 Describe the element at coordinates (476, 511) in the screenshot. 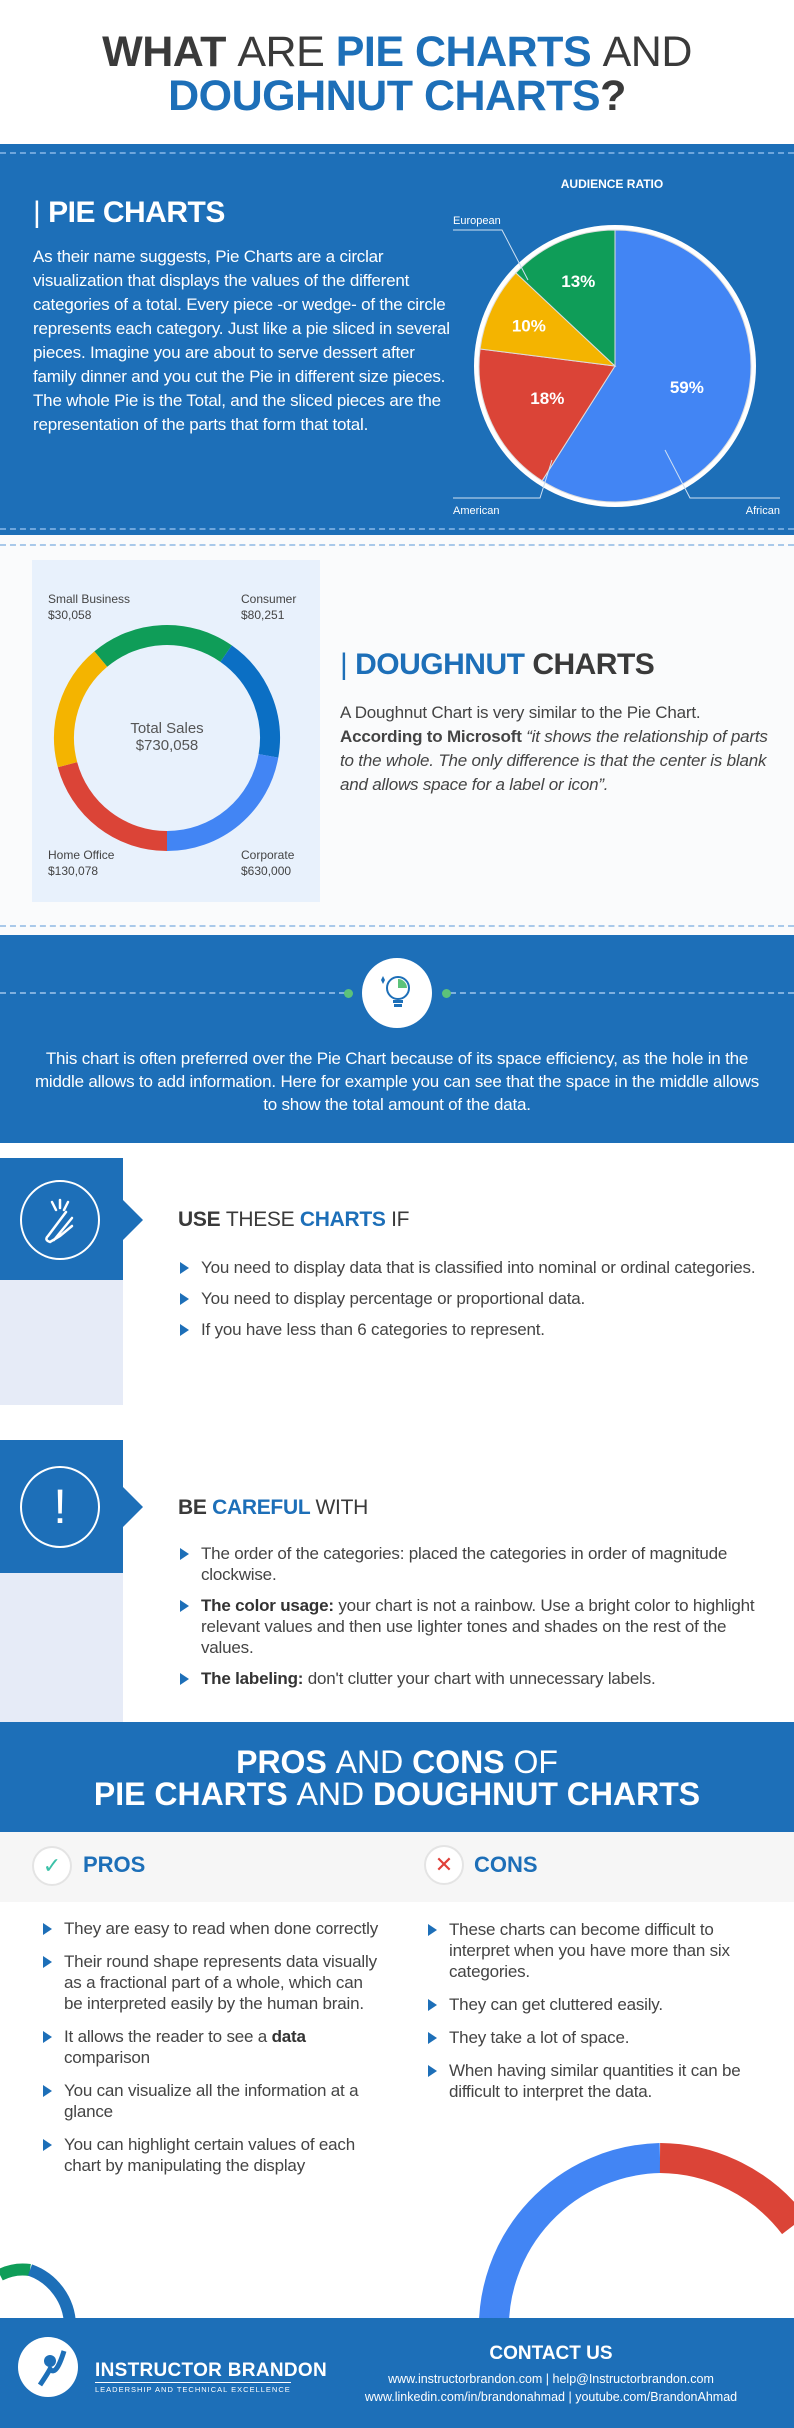

I see `pie-category-label: American` at that location.